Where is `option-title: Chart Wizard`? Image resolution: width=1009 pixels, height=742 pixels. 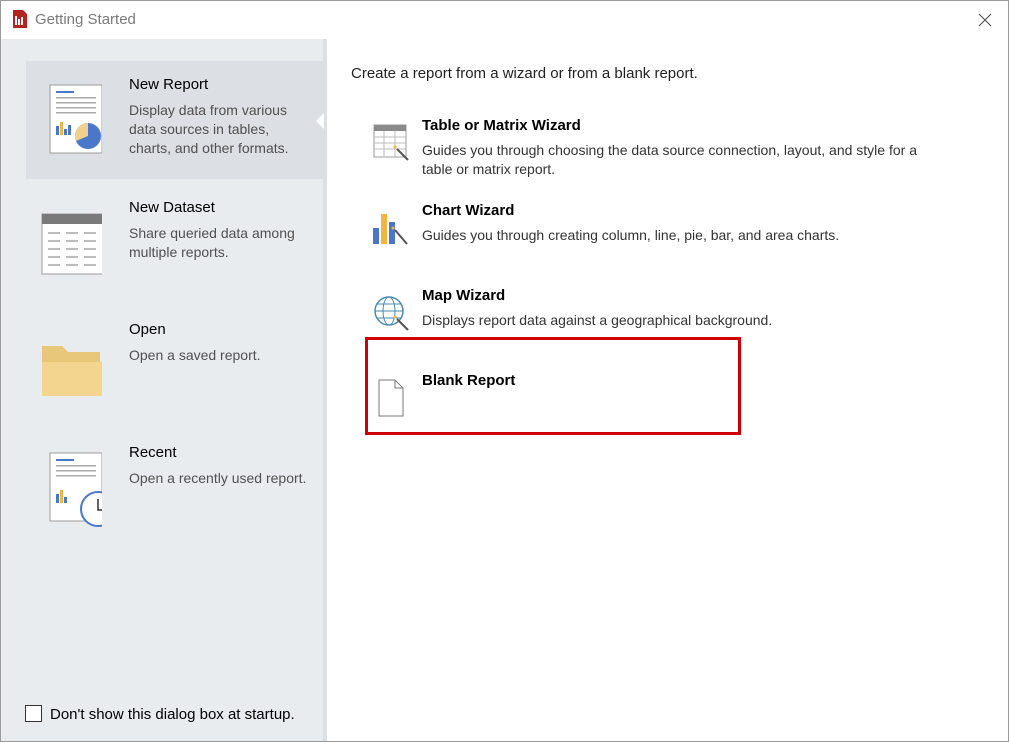
option-title: Chart Wizard is located at coordinates (468, 210).